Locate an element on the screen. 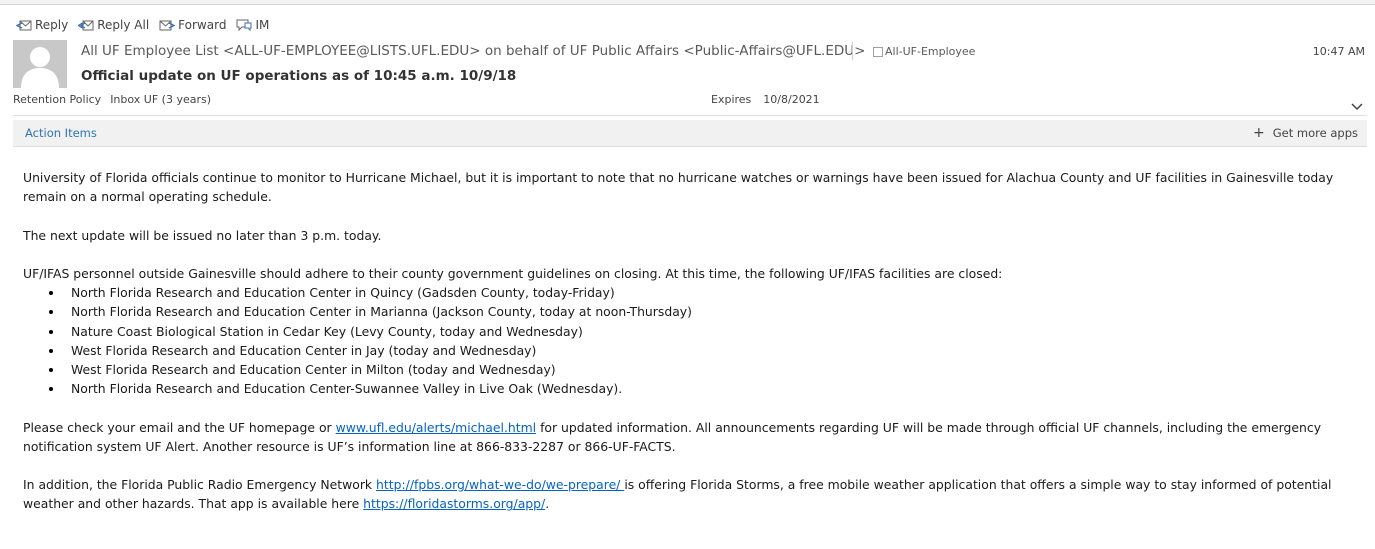  fpbs-link: http://fpbs.org/what-we-do/we-prepare/ is located at coordinates (500, 484).